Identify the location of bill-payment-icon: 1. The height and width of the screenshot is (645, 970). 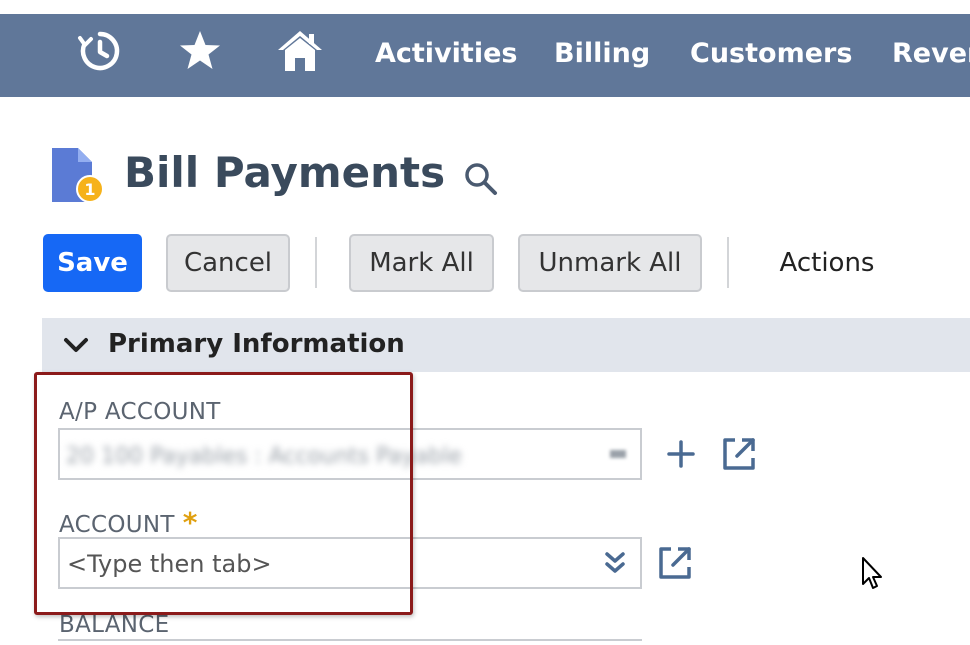
(78, 176).